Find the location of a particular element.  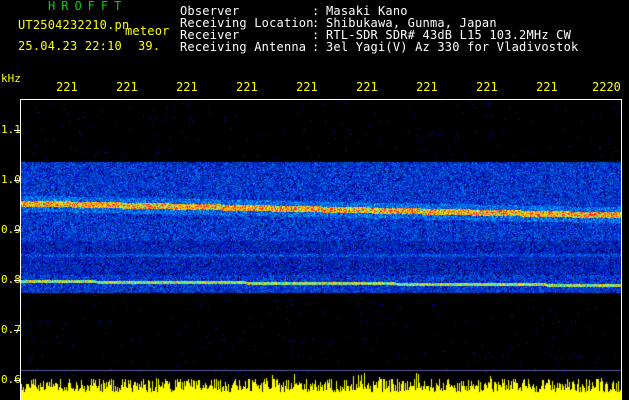

info-value-antenna: 3el Yagi(V) Az 330 for Vladivostok is located at coordinates (452, 47).